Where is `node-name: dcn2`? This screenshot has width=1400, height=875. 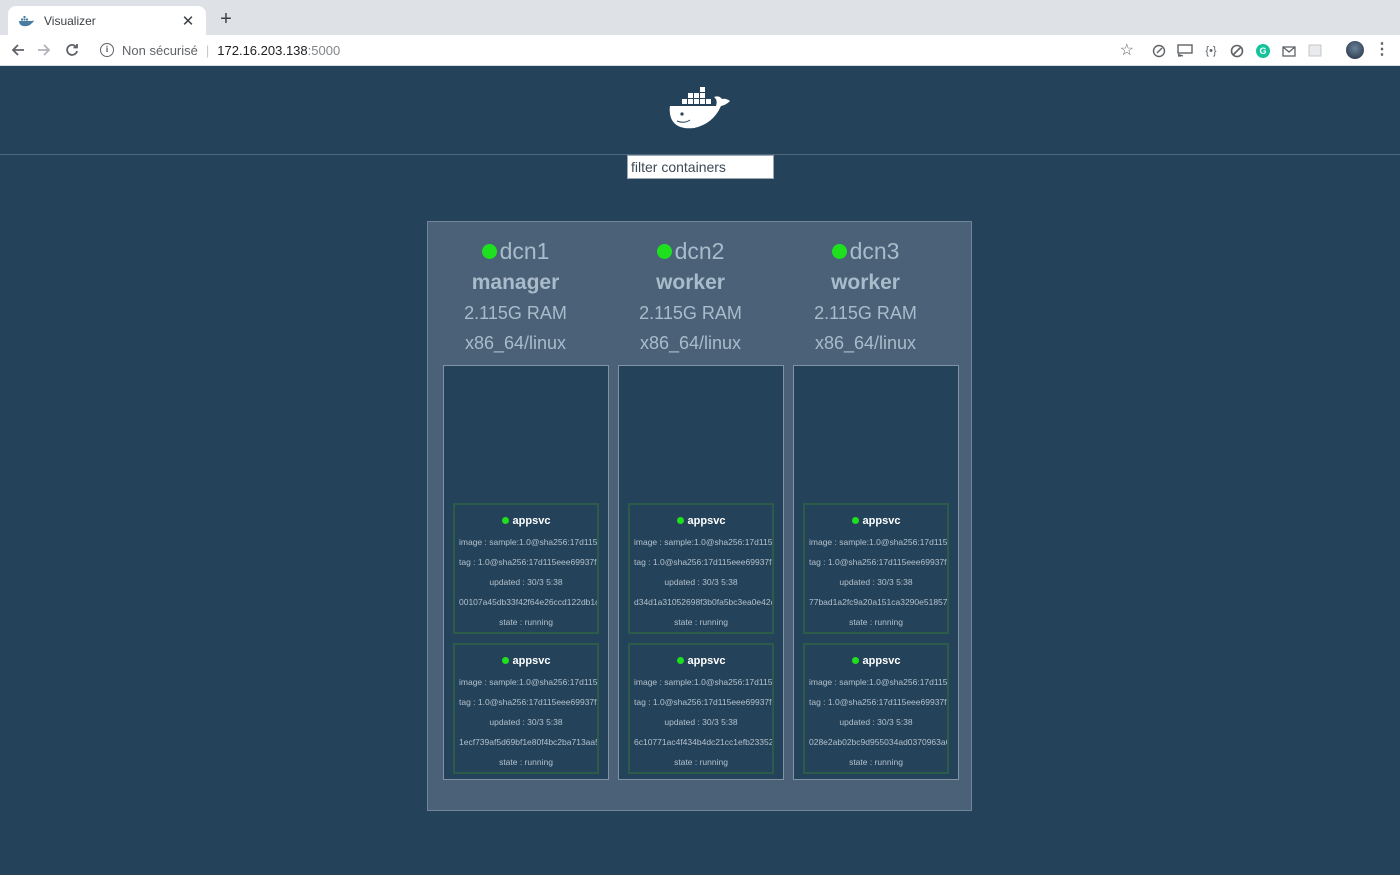
node-name: dcn2 is located at coordinates (699, 250).